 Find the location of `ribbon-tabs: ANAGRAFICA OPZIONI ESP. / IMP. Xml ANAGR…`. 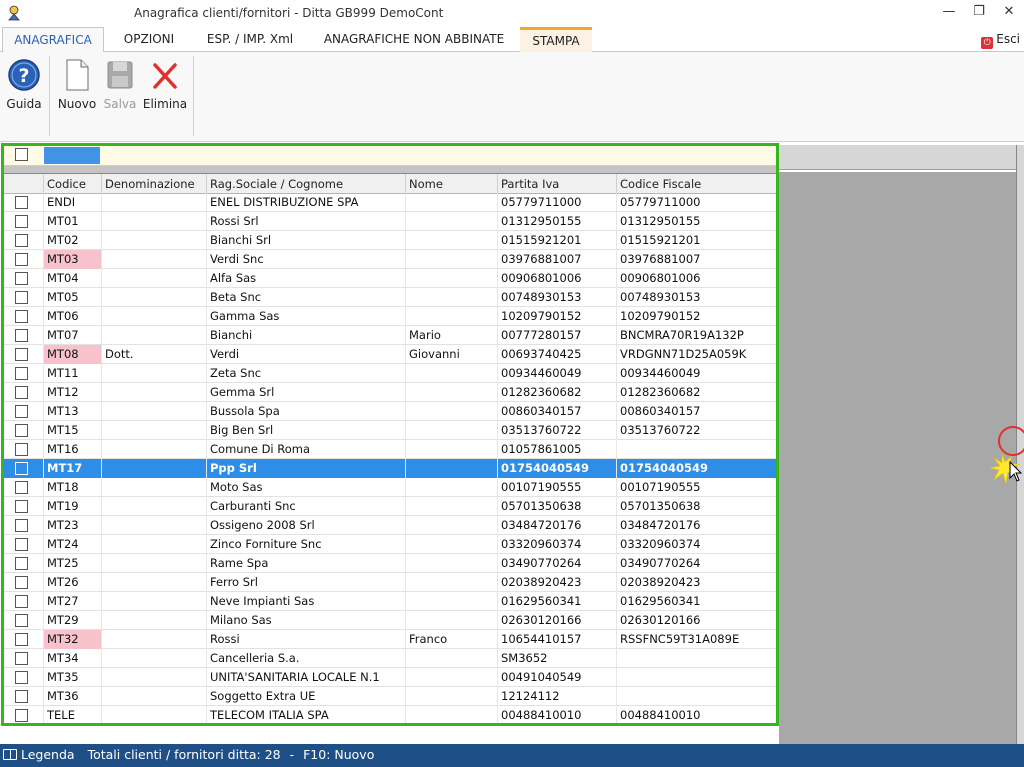

ribbon-tabs: ANAGRAFICA OPZIONI ESP. / IMP. Xml ANAGR… is located at coordinates (512, 40).